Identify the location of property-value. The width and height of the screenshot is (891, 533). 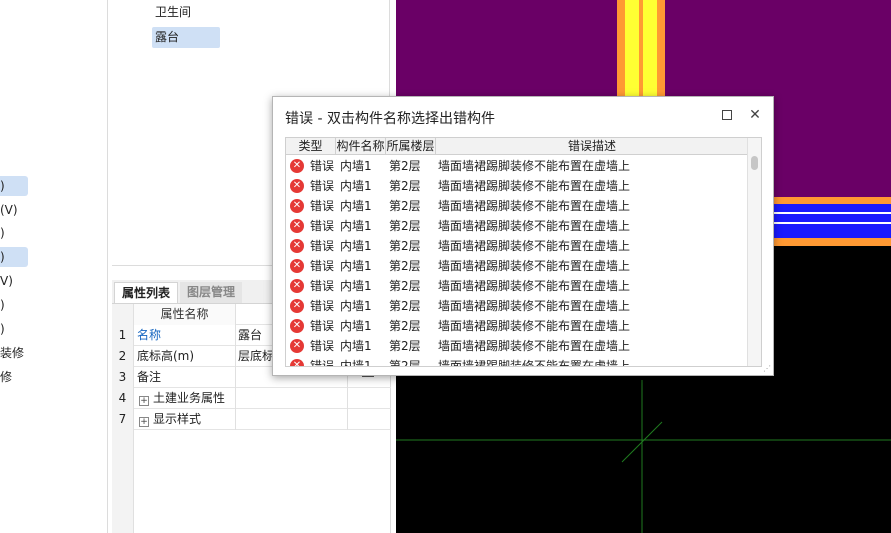
(292, 419).